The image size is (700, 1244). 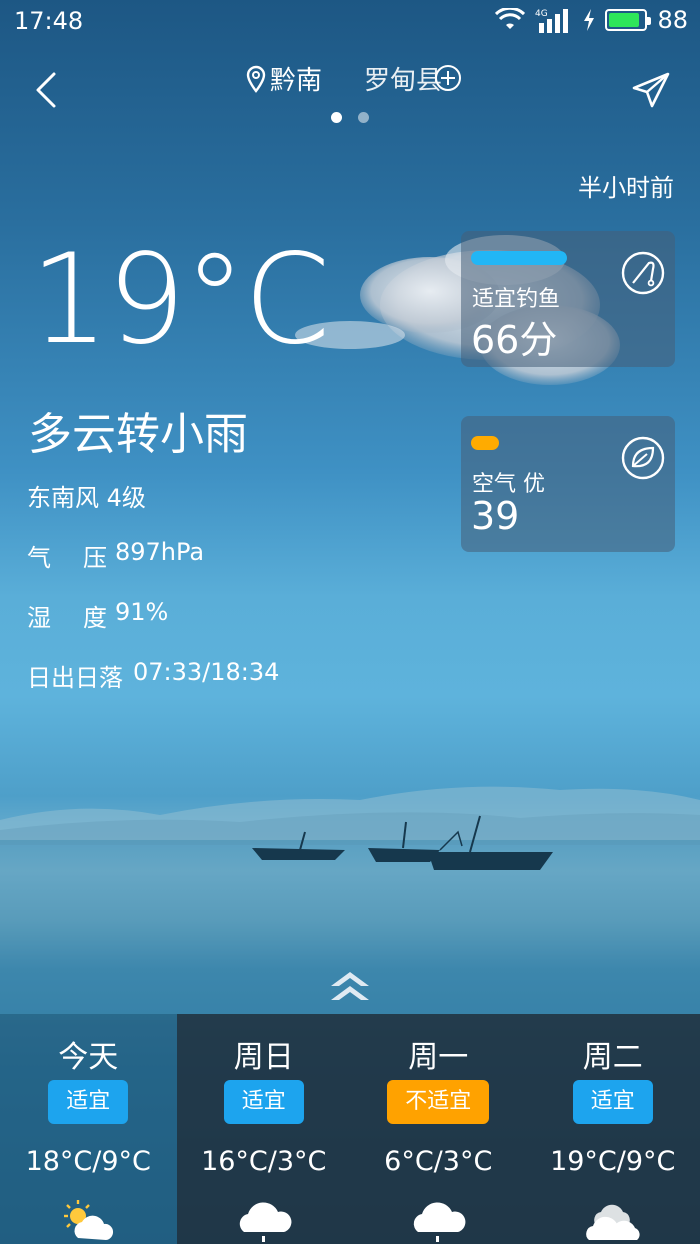 What do you see at coordinates (138, 434) in the screenshot?
I see `weather-condition: 多云转小雨` at bounding box center [138, 434].